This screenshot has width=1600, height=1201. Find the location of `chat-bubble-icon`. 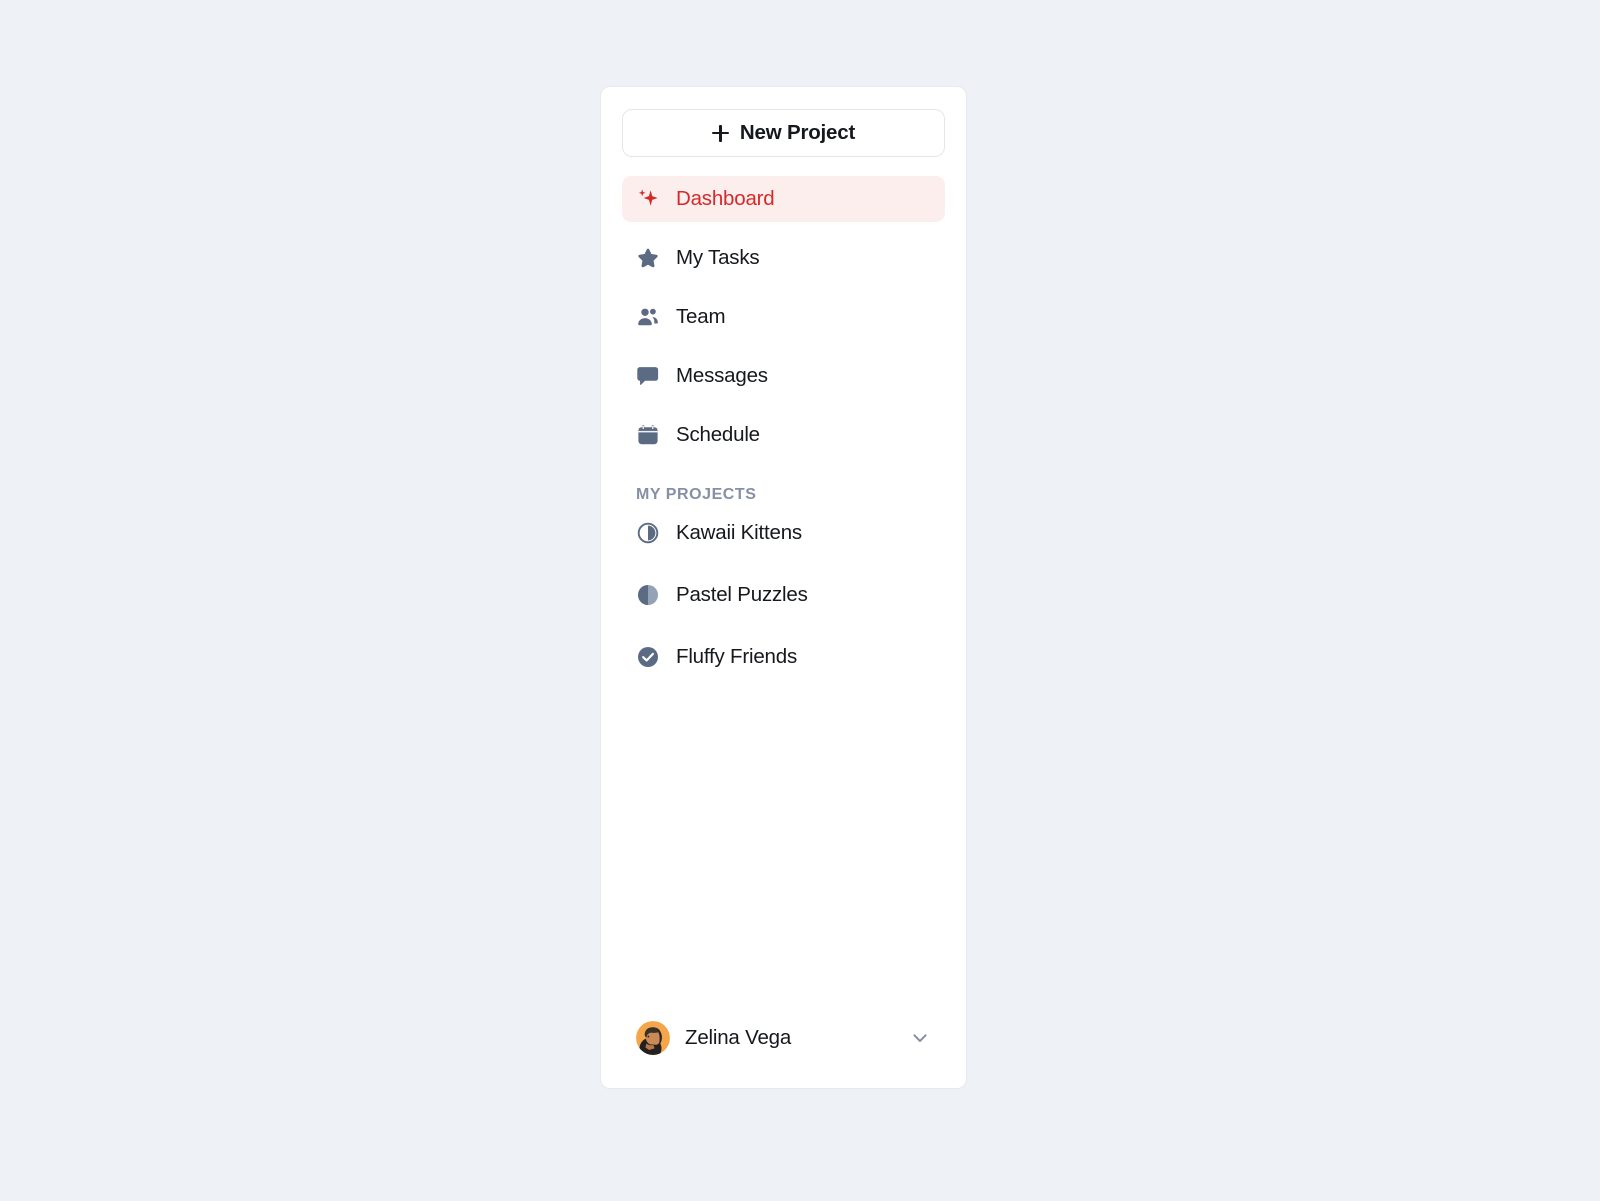

chat-bubble-icon is located at coordinates (648, 376).